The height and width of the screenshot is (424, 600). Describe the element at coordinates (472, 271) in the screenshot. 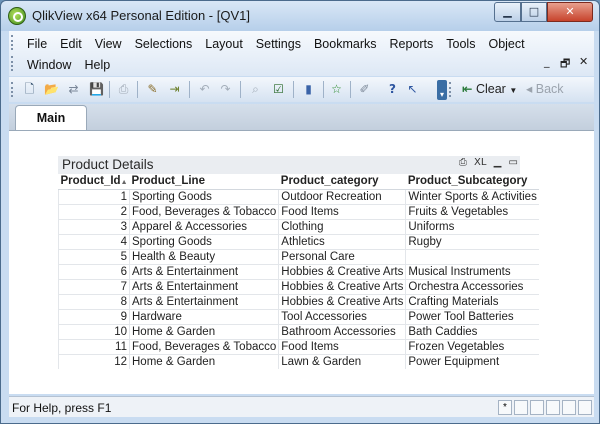

I see `cell-product-subcategory: Musical Instruments` at that location.